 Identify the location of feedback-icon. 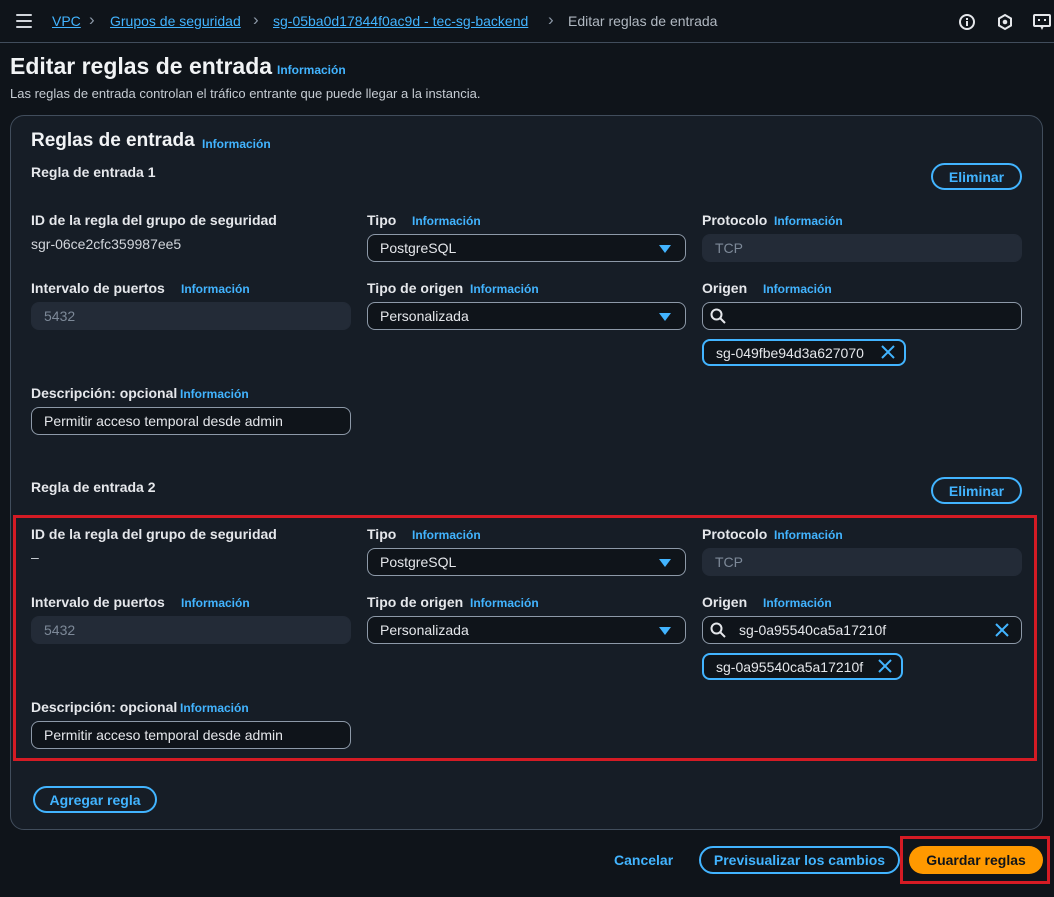
(1042, 22).